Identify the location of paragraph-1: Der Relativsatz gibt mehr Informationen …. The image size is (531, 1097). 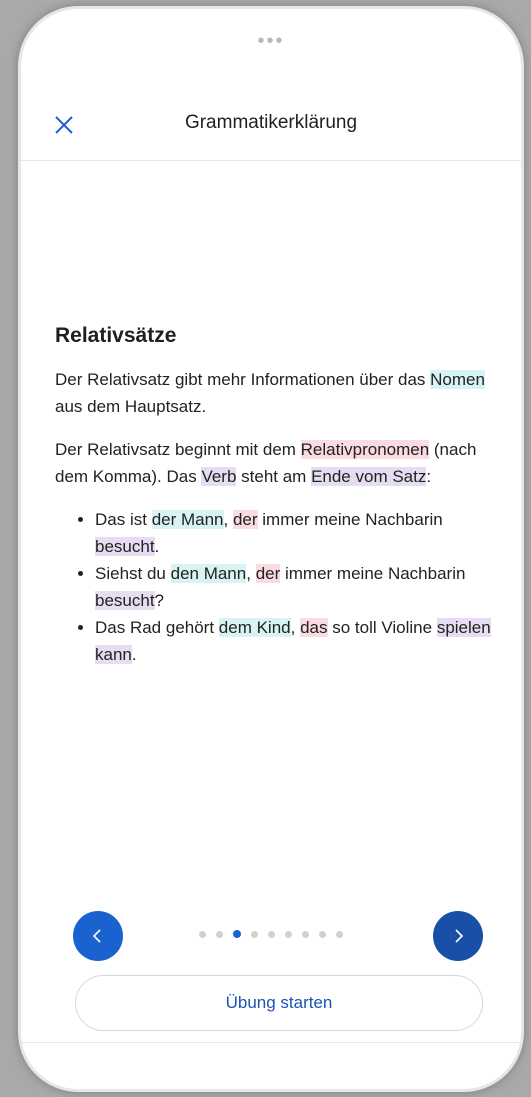
(276, 393).